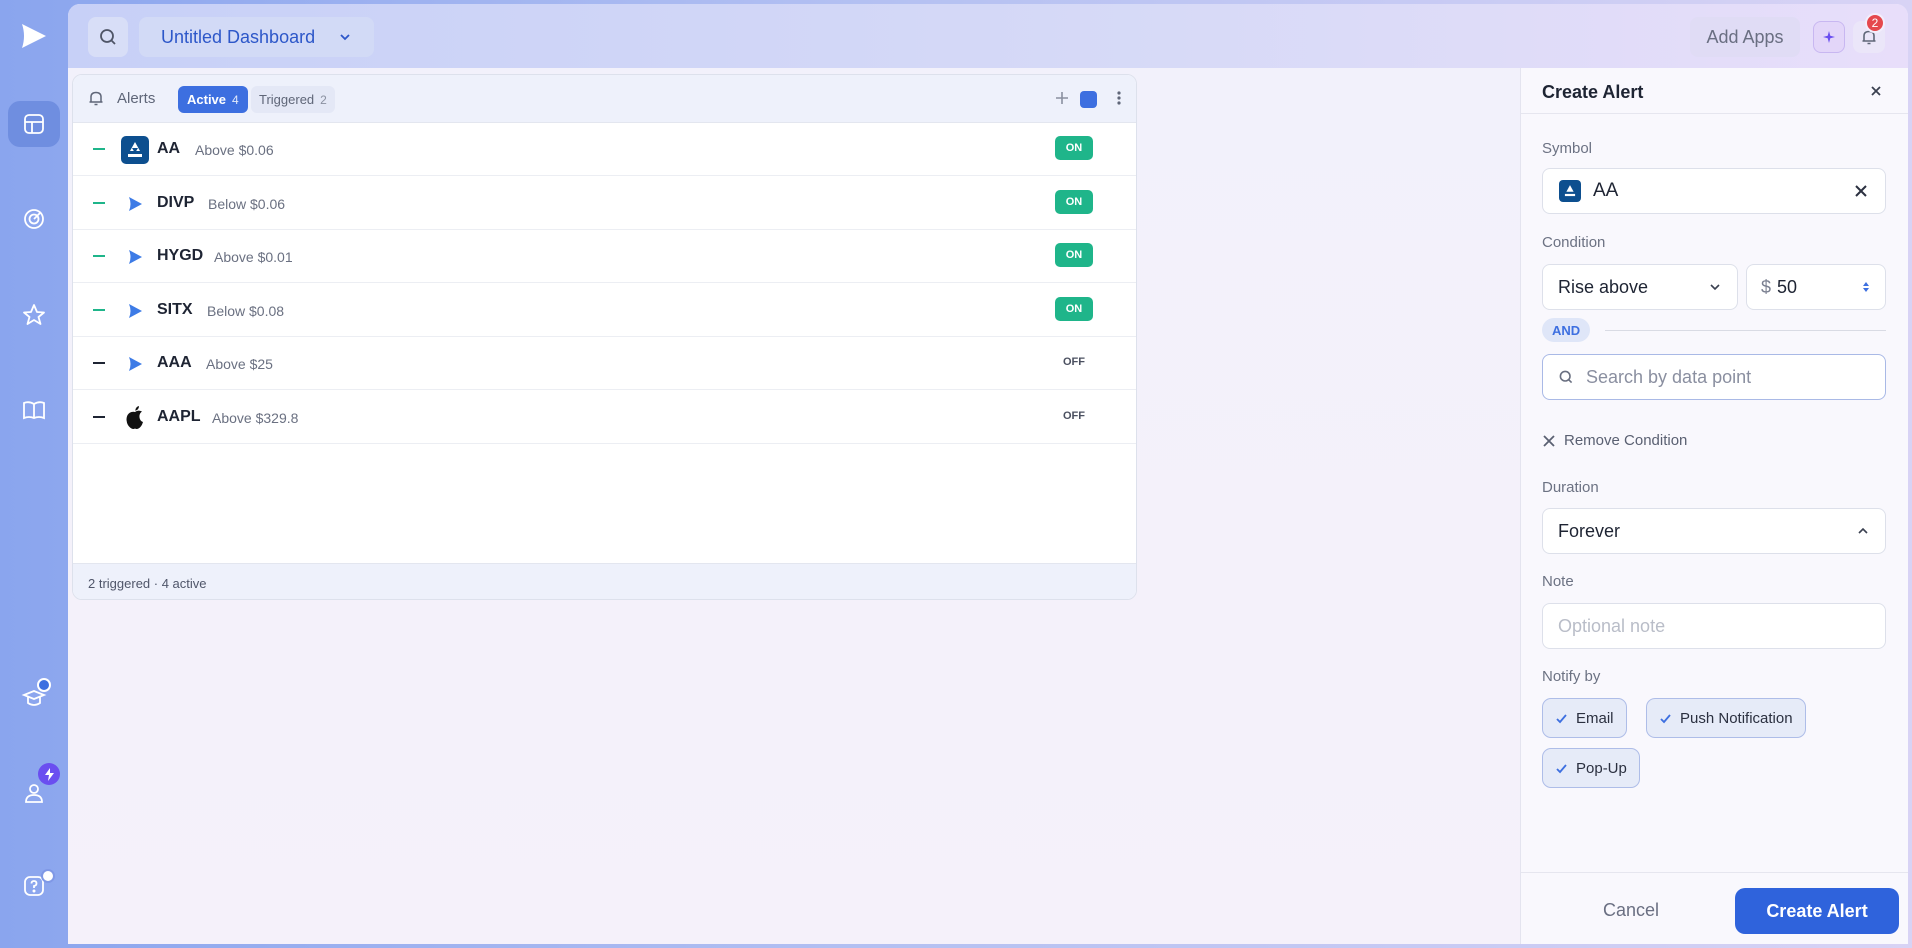 This screenshot has height=948, width=1912. I want to click on radar-icon, so click(34, 219).